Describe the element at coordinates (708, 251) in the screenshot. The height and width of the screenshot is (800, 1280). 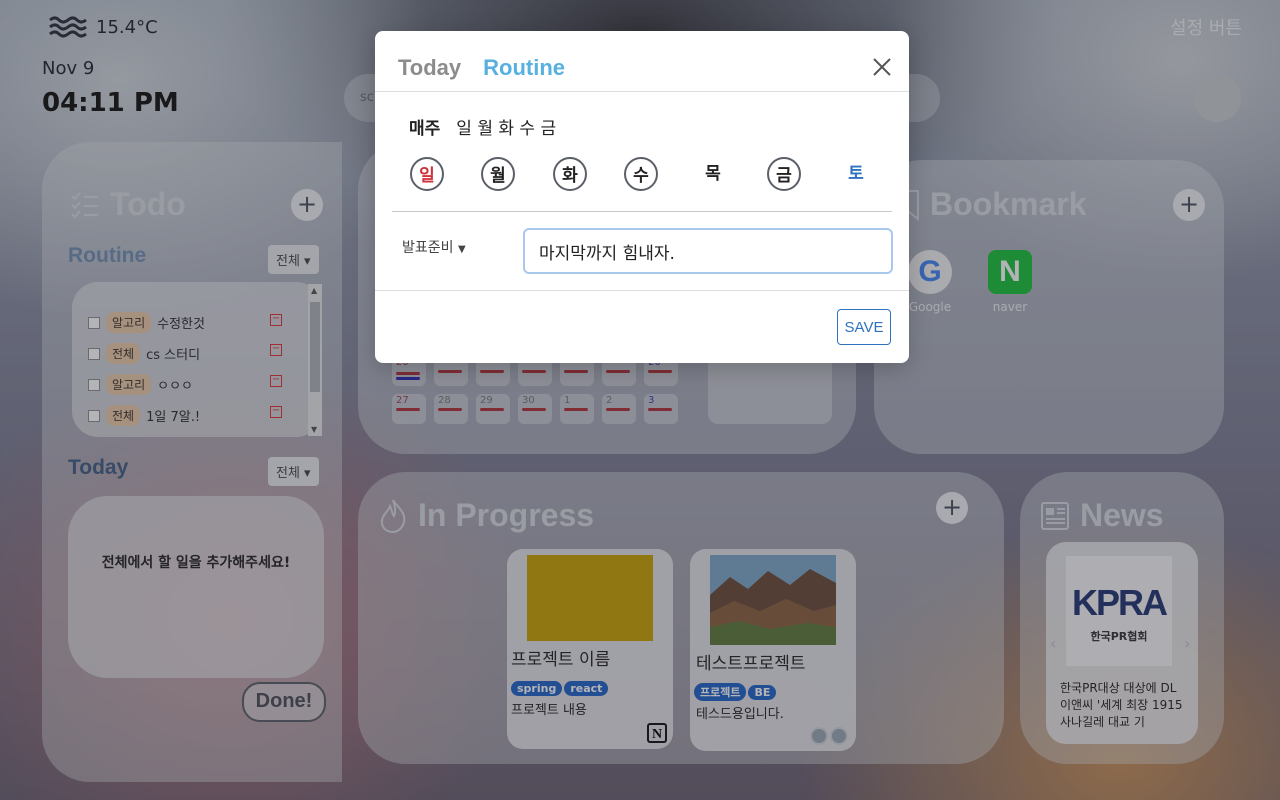
I see `task-input` at that location.